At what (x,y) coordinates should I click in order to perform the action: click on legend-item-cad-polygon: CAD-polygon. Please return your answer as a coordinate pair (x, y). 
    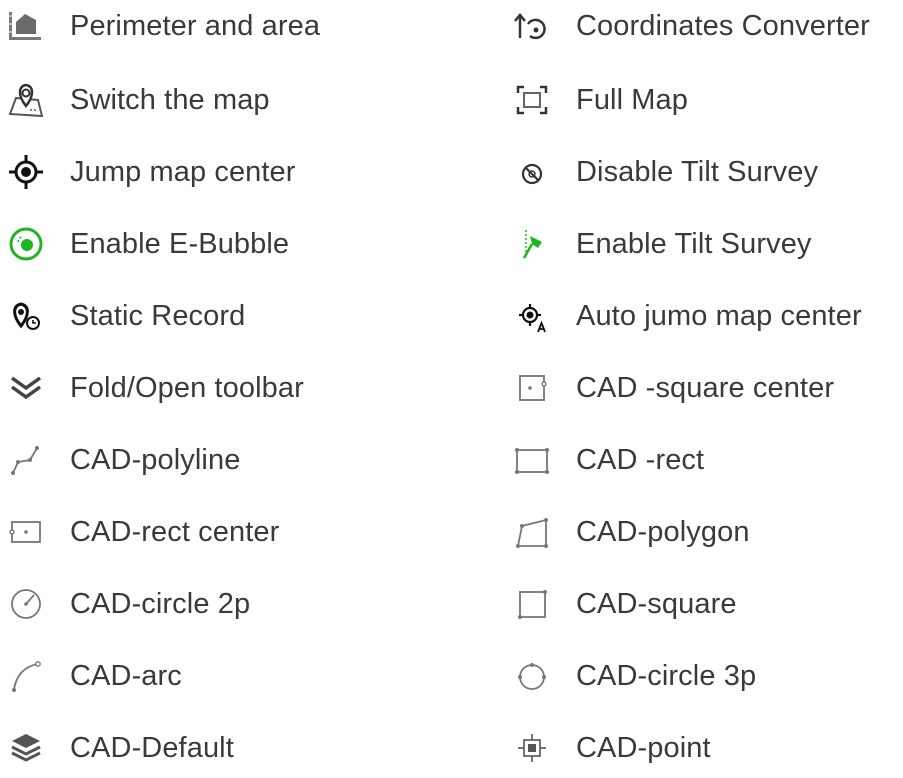
    Looking at the image, I should click on (631, 532).